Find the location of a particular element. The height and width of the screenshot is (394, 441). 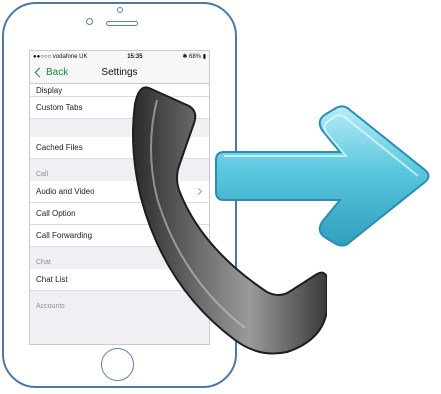

row-label: Call Forwarding is located at coordinates (64, 235).